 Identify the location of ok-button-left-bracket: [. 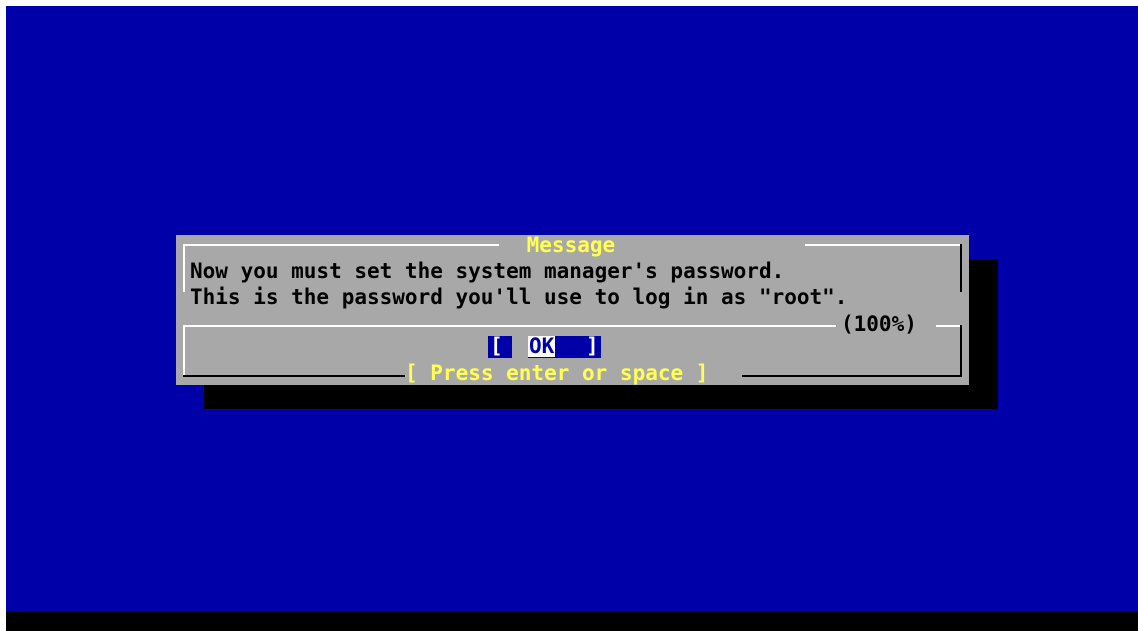
(496, 346).